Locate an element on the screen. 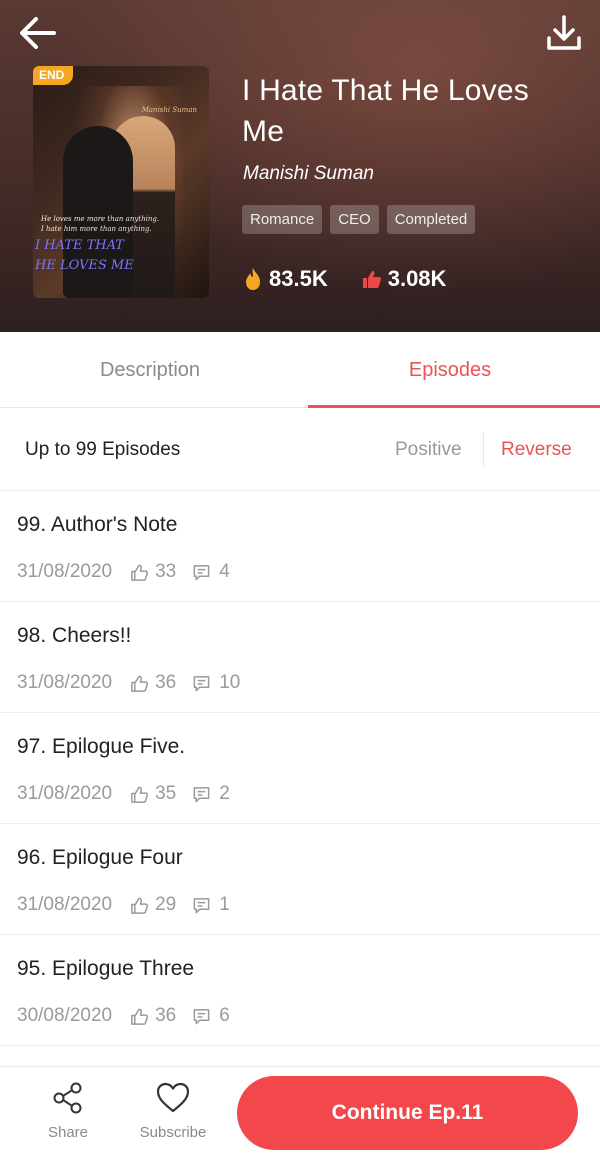 Image resolution: width=600 pixels, height=1157 pixels. tab-episodes: Episodes is located at coordinates (450, 370).